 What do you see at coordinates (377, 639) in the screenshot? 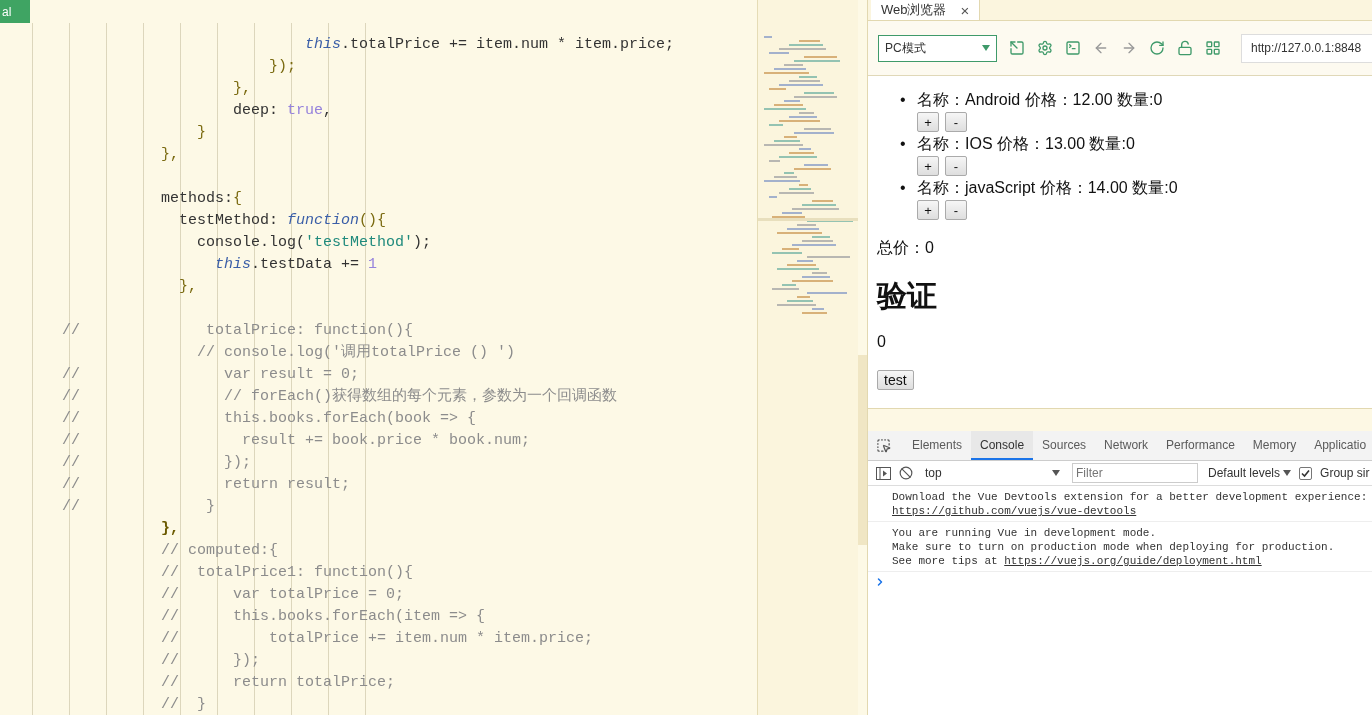
I see `code-line: // totalPrice += item.num * item.price;` at bounding box center [377, 639].